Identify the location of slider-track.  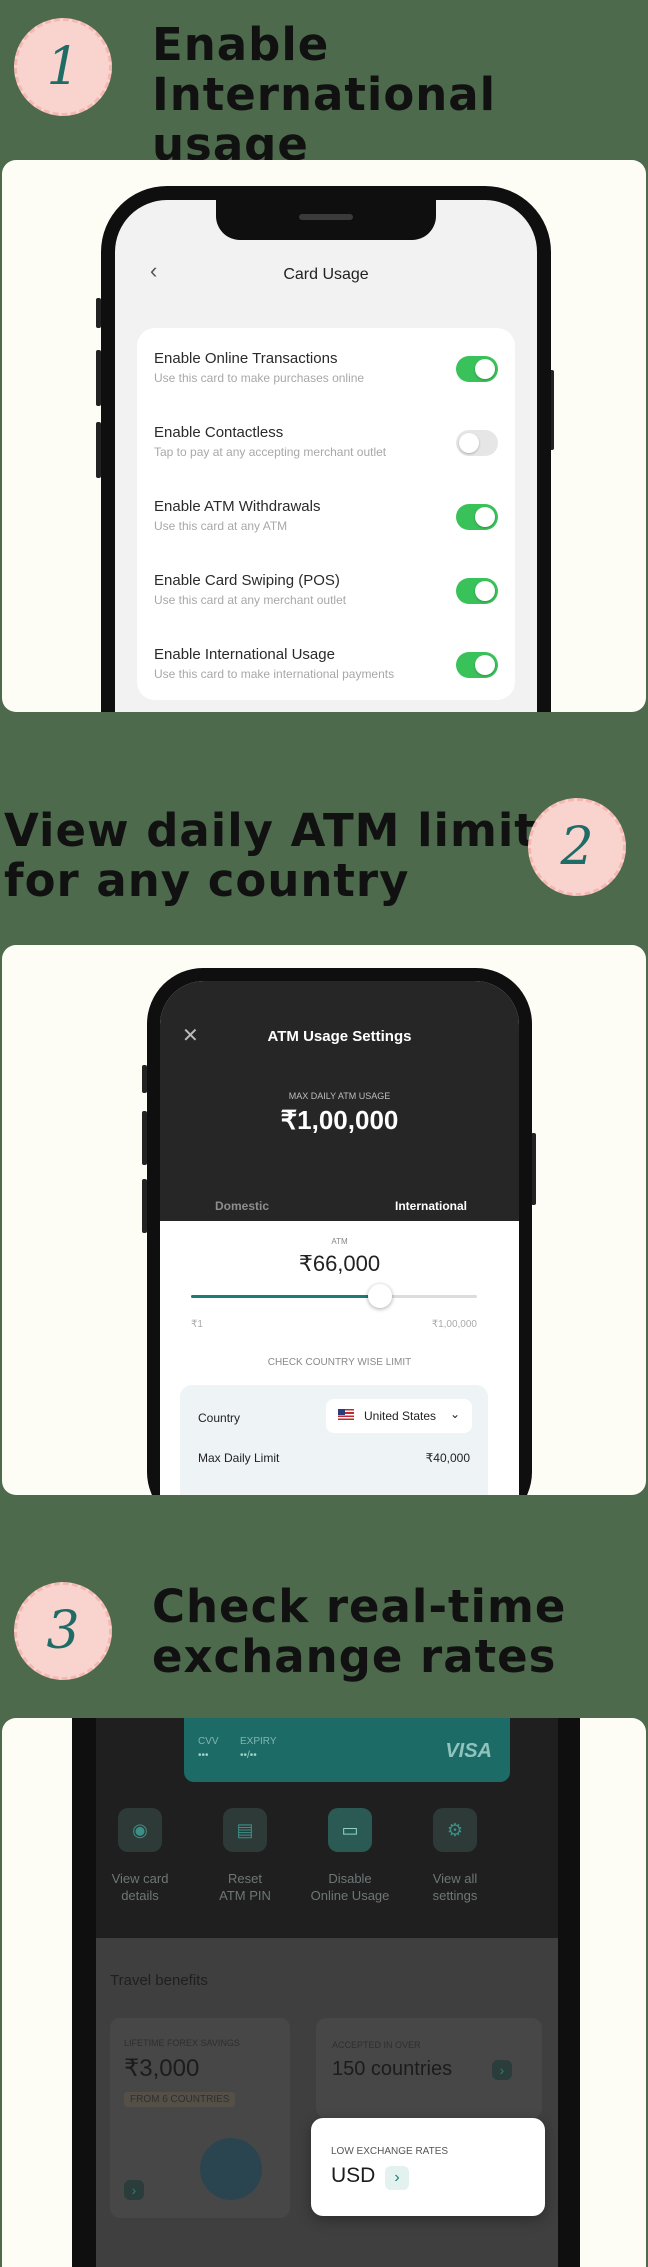
(334, 1296).